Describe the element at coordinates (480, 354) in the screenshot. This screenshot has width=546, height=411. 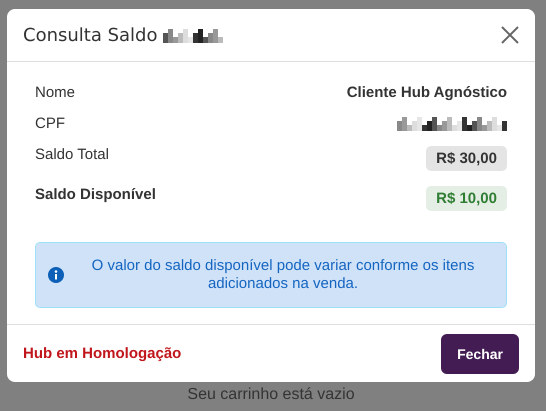
I see `close-button: Fechar` at that location.